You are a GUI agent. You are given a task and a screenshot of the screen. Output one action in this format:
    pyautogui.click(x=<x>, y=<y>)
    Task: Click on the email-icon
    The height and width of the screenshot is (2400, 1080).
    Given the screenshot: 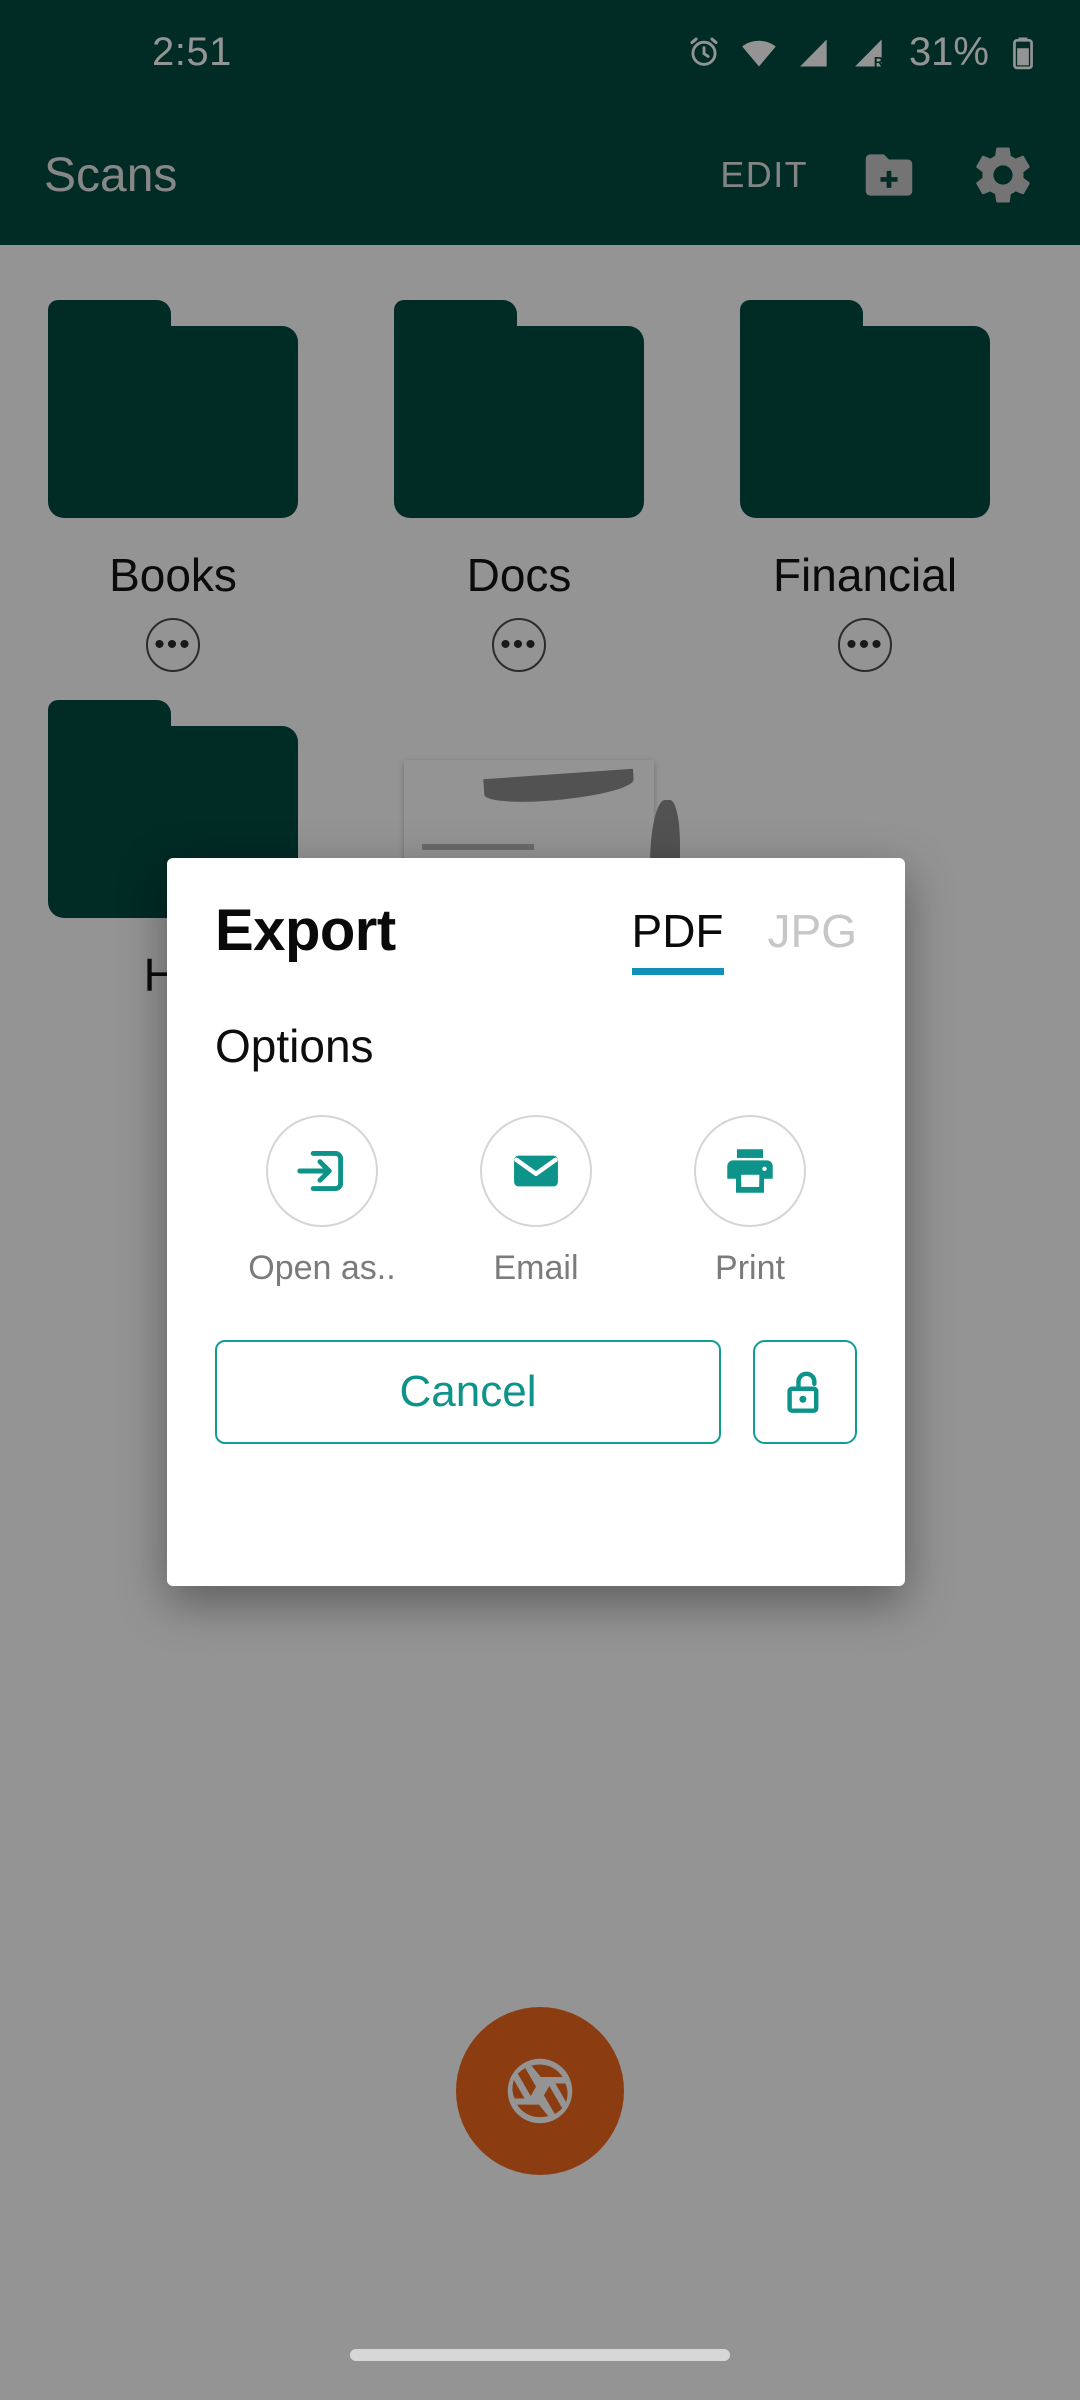 What is the action you would take?
    pyautogui.click(x=536, y=1171)
    